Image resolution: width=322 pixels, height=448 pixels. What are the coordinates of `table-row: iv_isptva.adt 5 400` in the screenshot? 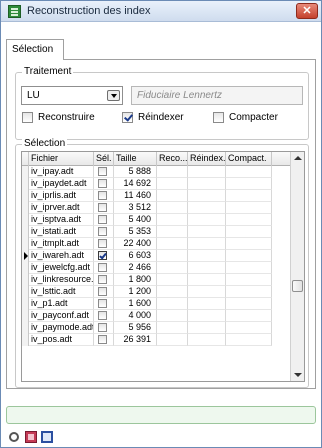 It's located at (156, 220).